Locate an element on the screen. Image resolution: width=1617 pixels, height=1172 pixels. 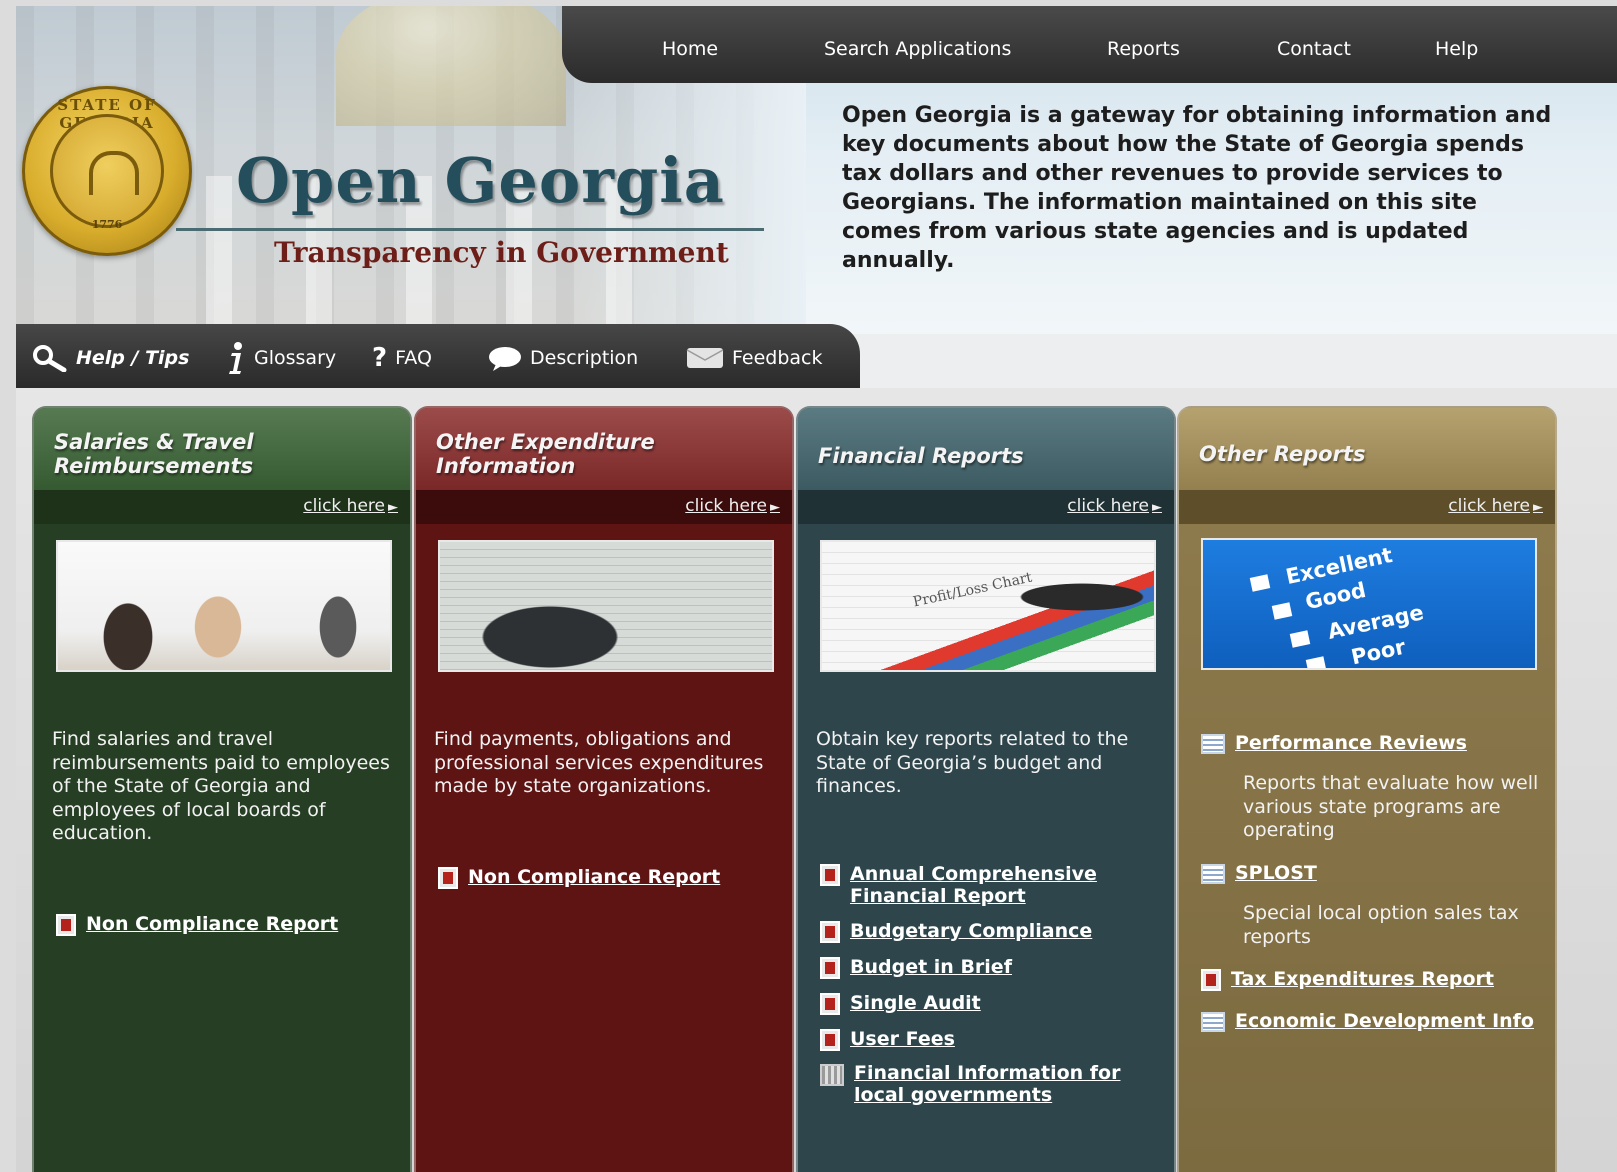
help-tips-link: Help / Tips is located at coordinates (110, 358).